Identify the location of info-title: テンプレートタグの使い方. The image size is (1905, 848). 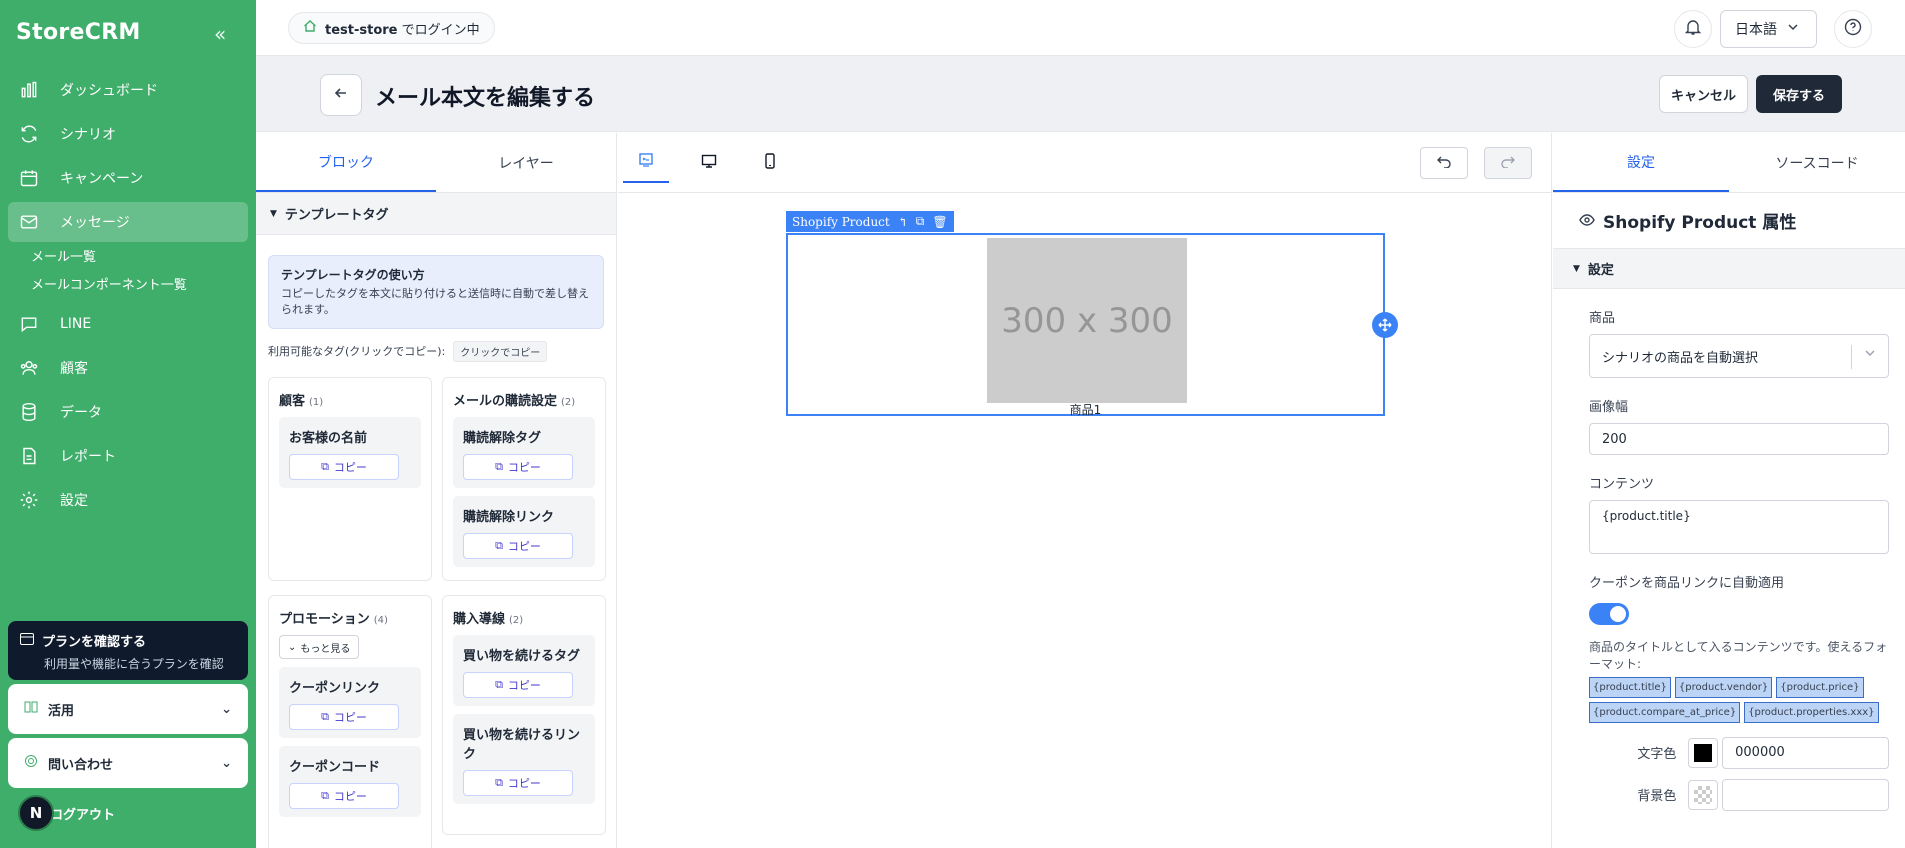
(353, 275).